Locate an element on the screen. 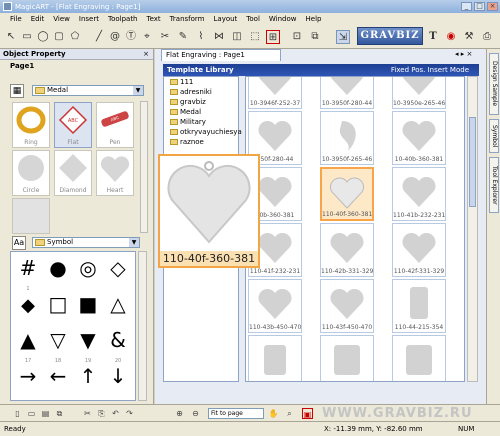 The image size is (500, 436). symbol-select: Symbol ▼ is located at coordinates (86, 242).